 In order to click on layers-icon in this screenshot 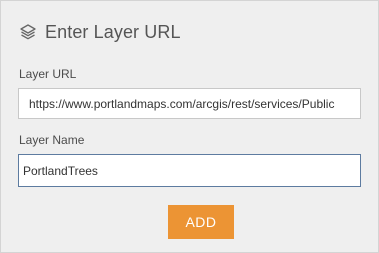, I will do `click(28, 32)`.